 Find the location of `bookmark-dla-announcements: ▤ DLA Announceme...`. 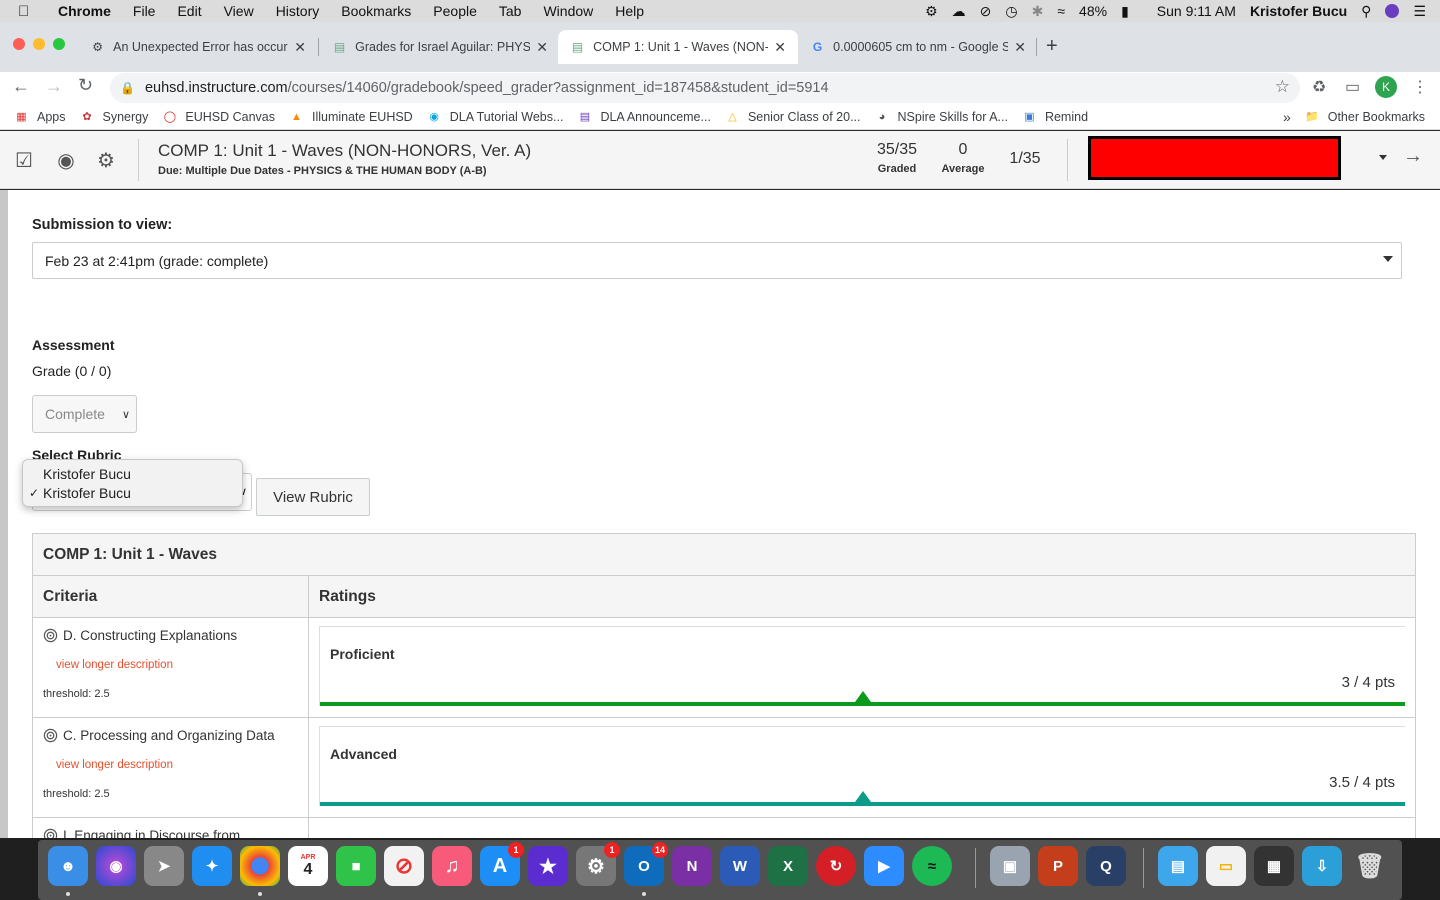

bookmark-dla-announcements: ▤ DLA Announceme... is located at coordinates (644, 116).